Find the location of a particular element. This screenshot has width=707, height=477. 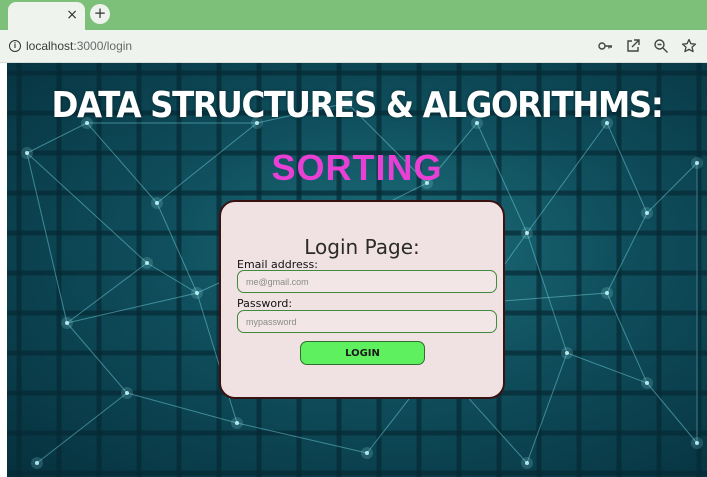

login-button: LOGIN is located at coordinates (362, 353).